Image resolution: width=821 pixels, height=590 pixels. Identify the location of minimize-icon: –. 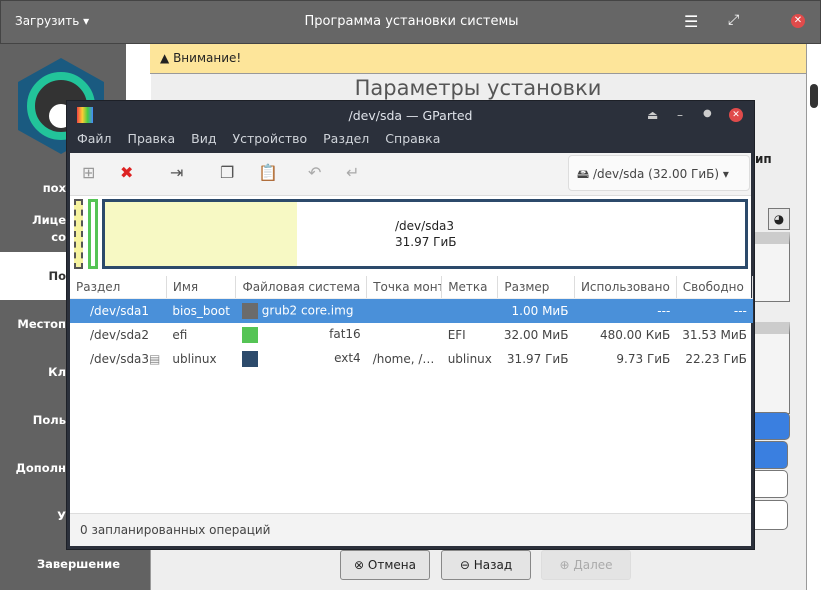
(680, 115).